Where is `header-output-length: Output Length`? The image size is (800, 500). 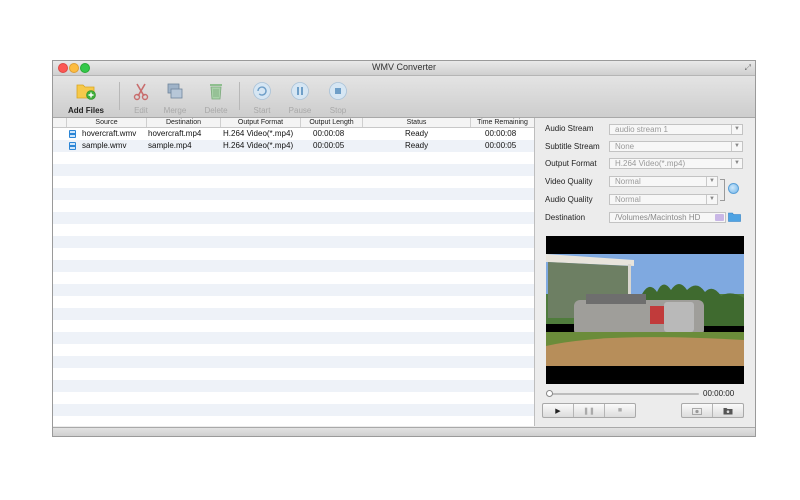
header-output-length: Output Length is located at coordinates (332, 122).